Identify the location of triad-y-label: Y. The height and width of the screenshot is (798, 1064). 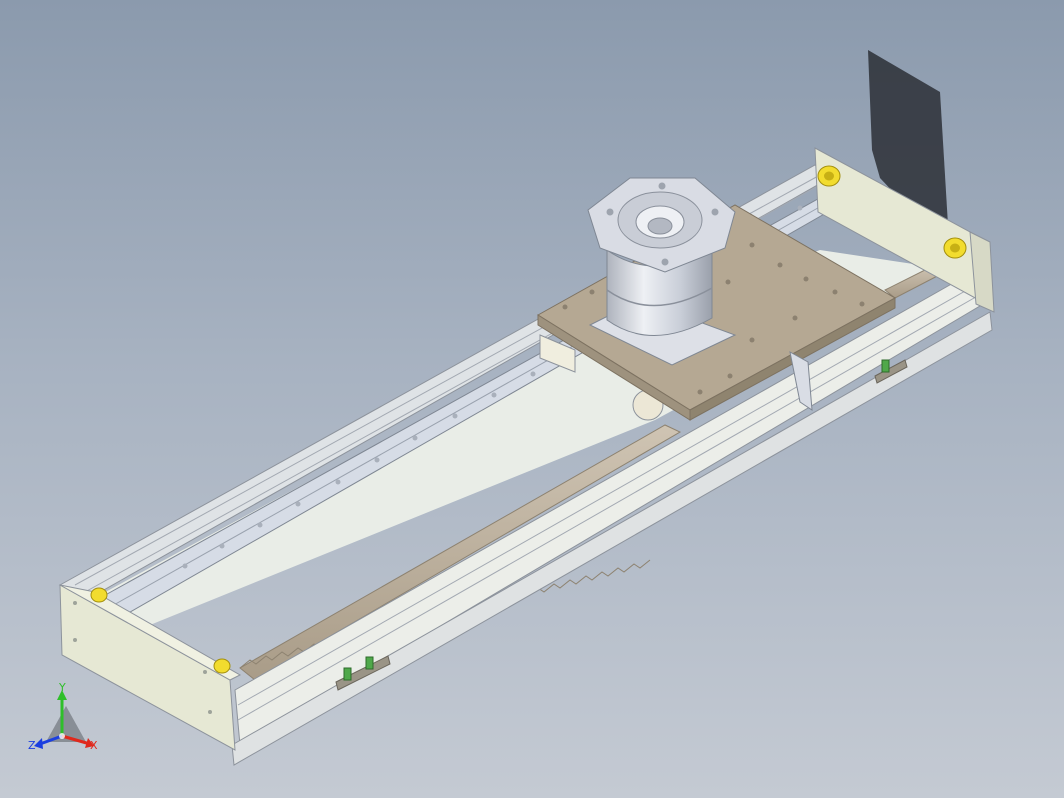
(62, 687).